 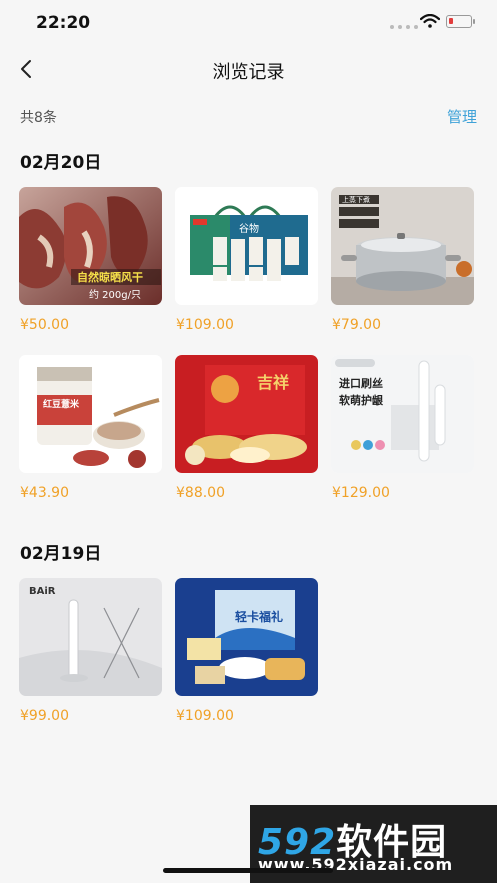 I want to click on summary-bar: 共8条 管理, so click(x=248, y=117).